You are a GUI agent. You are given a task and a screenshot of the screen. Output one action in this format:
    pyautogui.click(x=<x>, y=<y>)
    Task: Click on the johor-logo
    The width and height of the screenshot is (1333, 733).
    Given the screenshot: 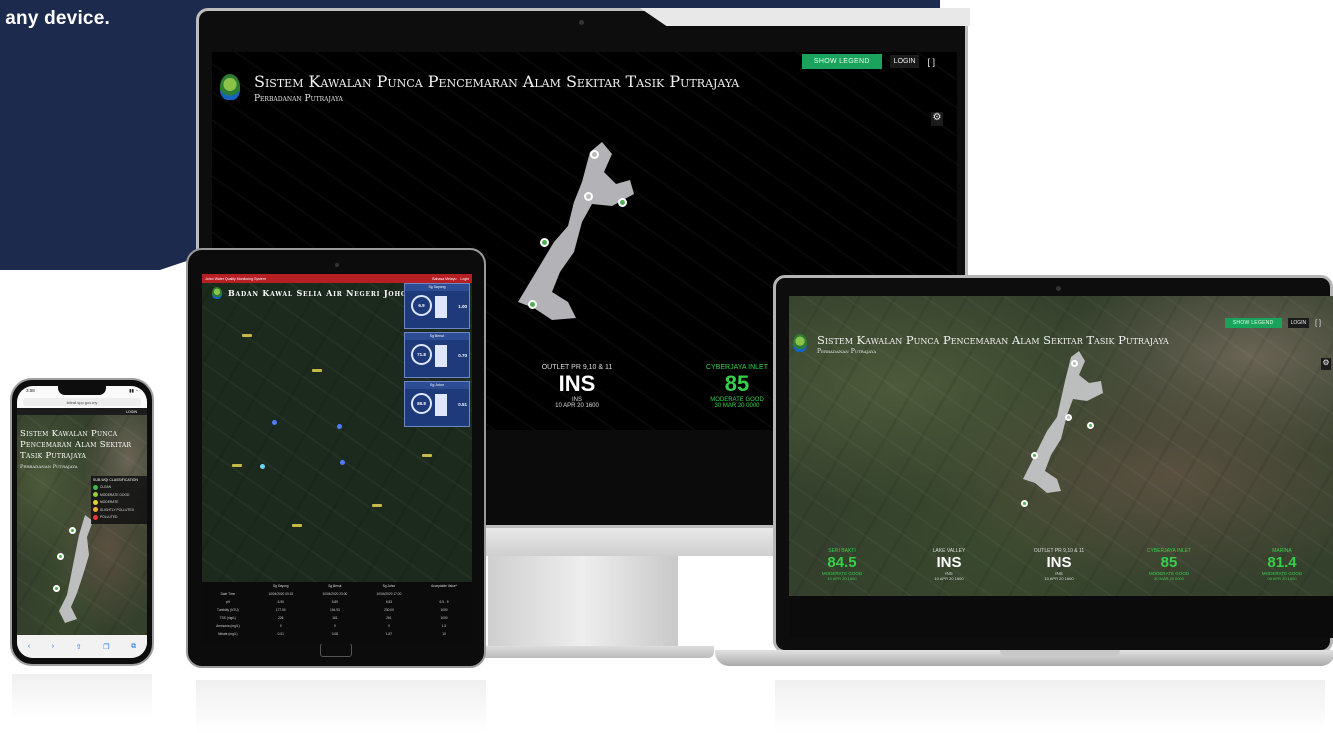 What is the action you would take?
    pyautogui.click(x=217, y=293)
    